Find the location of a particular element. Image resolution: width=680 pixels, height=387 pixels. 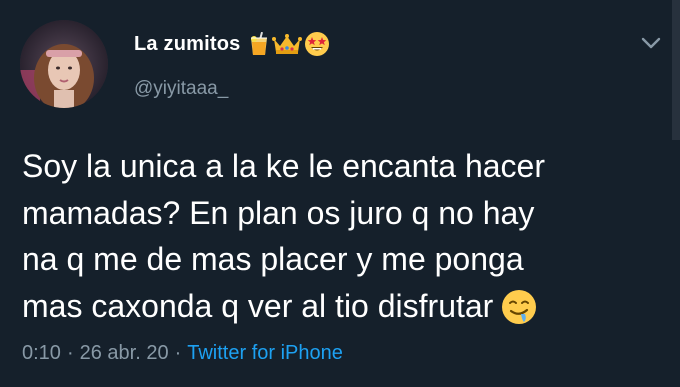

tweet-text-line-last: mas caxonda q ver al tio disfrutar is located at coordinates (342, 306).